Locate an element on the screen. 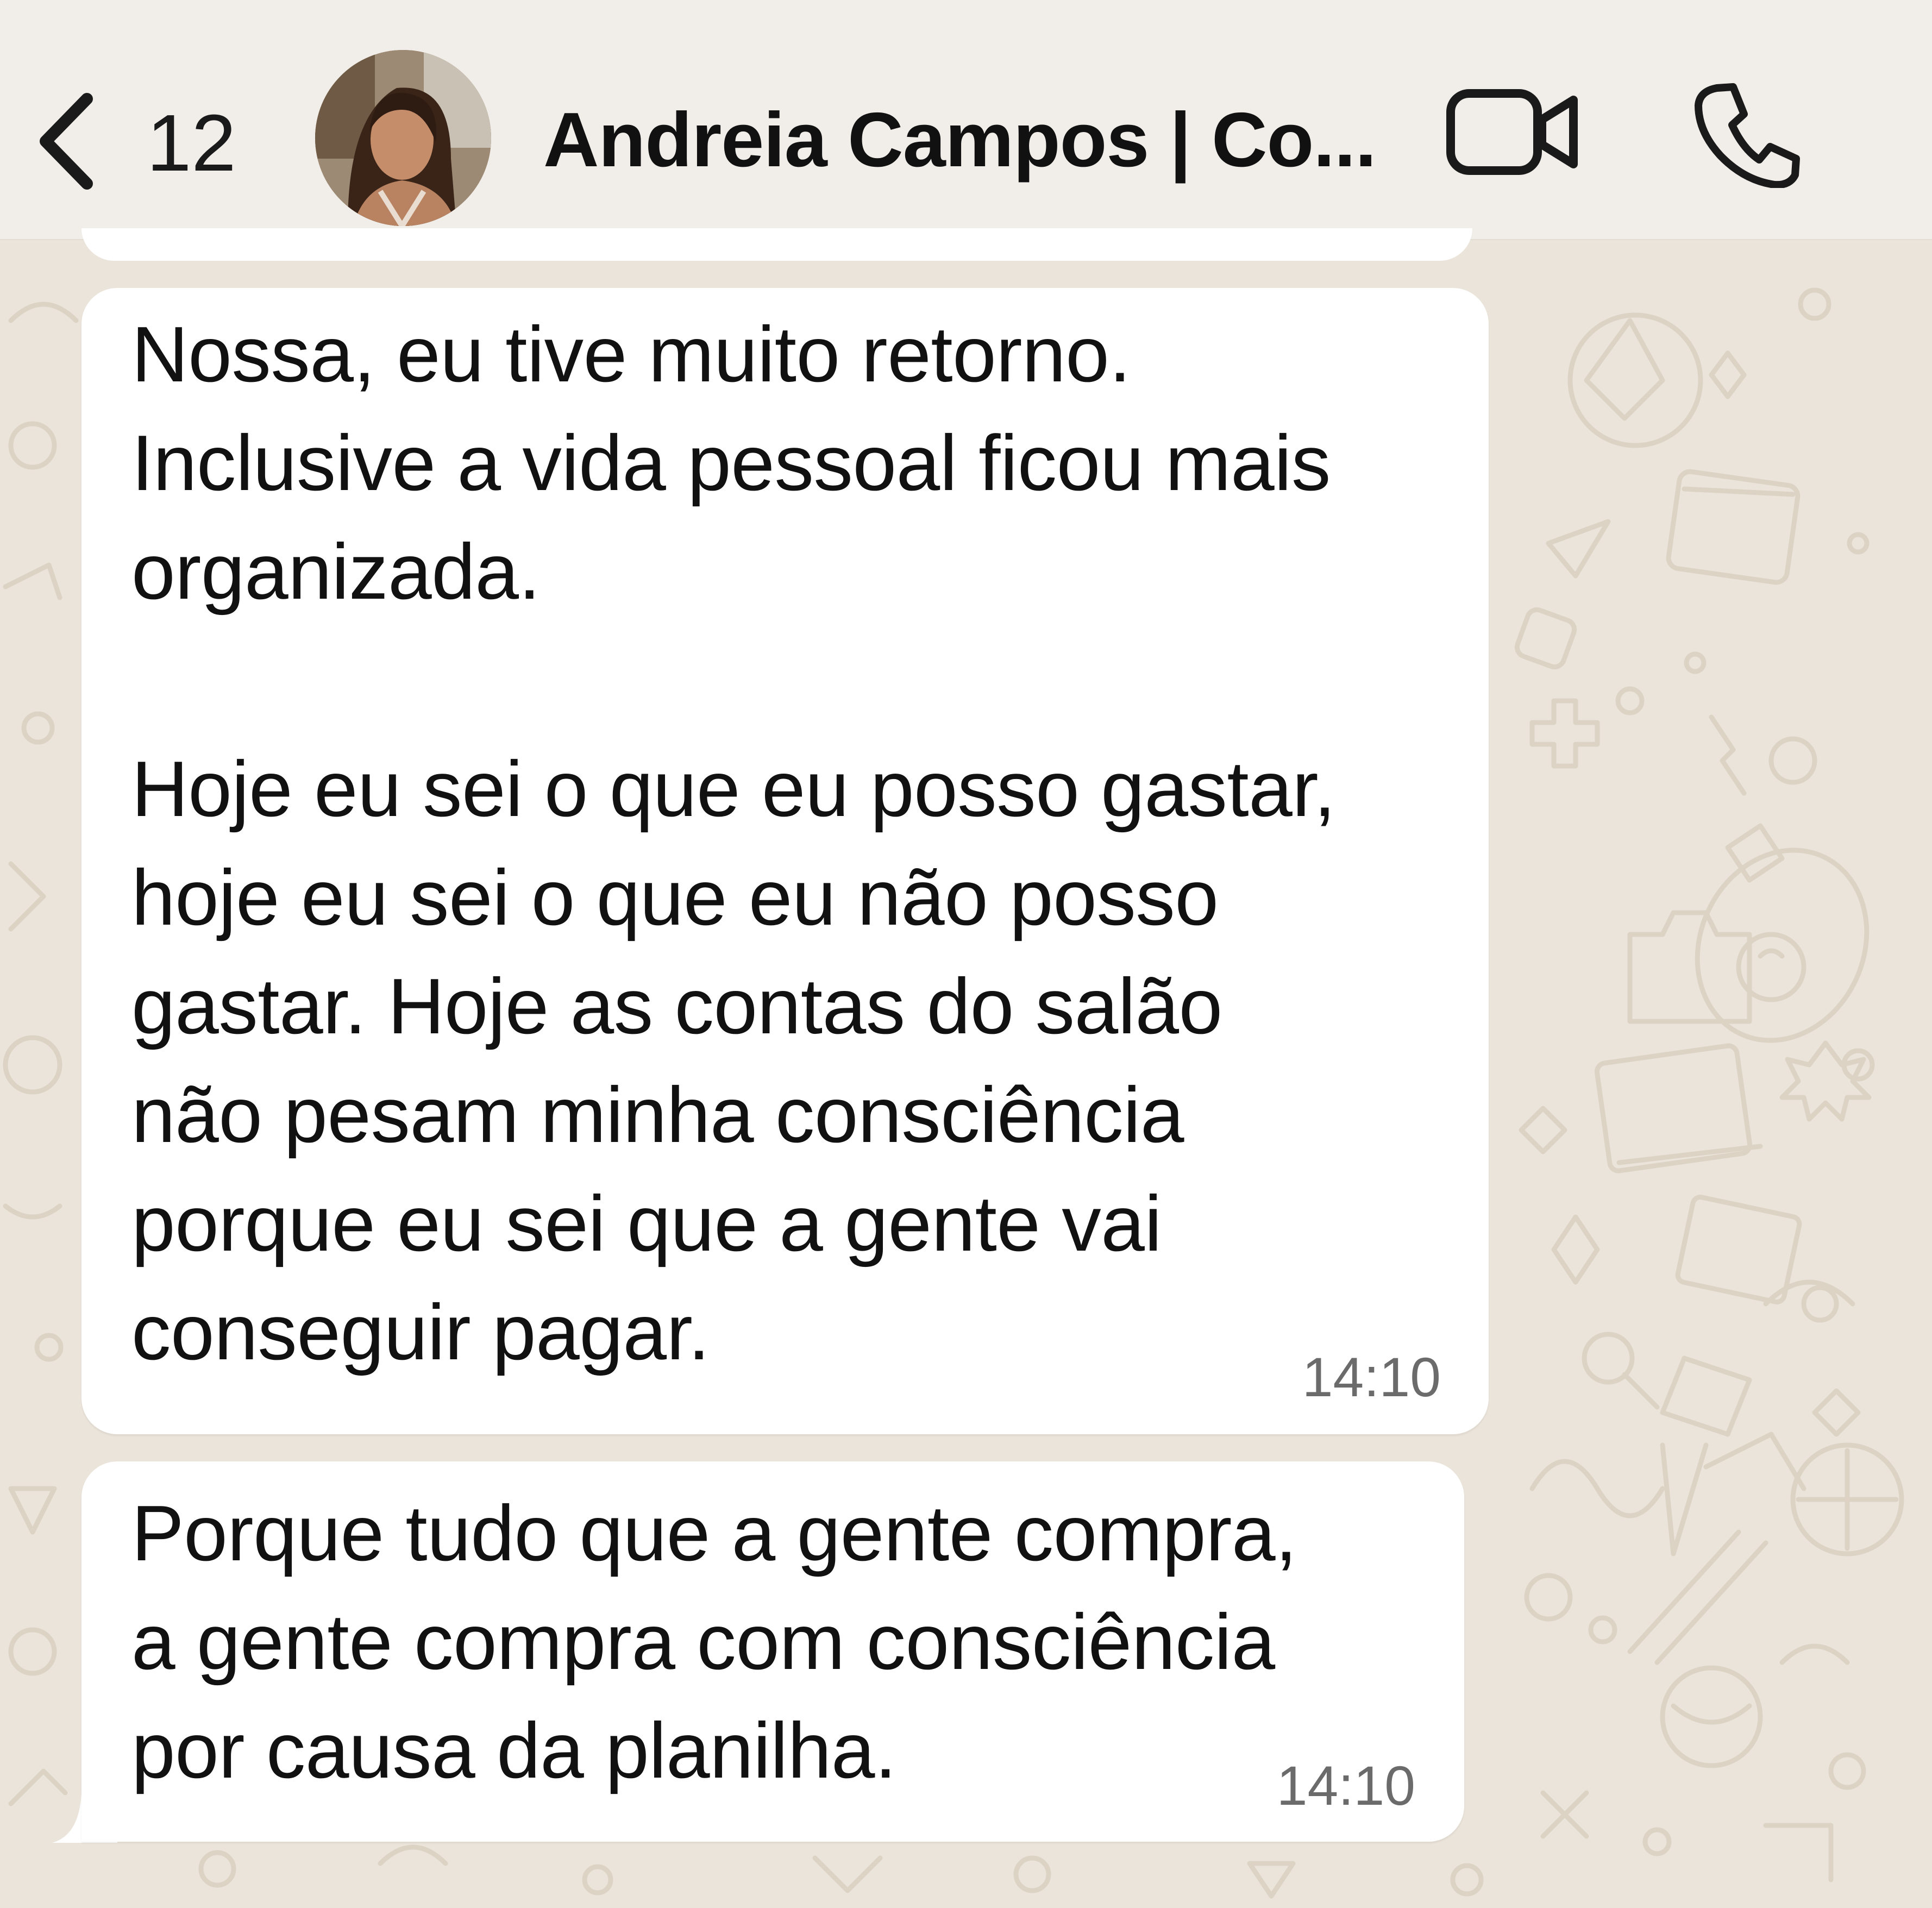  contact-avatar is located at coordinates (403, 138).